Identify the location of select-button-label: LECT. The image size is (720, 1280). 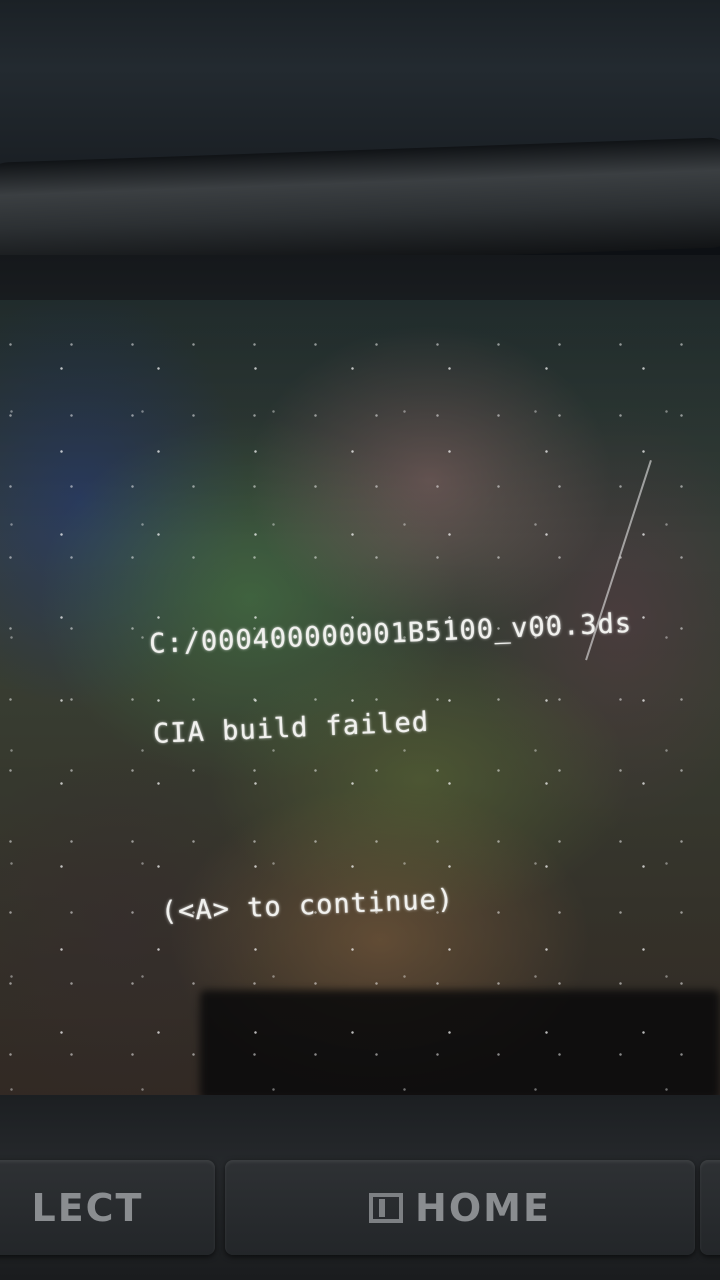
(87, 1207).